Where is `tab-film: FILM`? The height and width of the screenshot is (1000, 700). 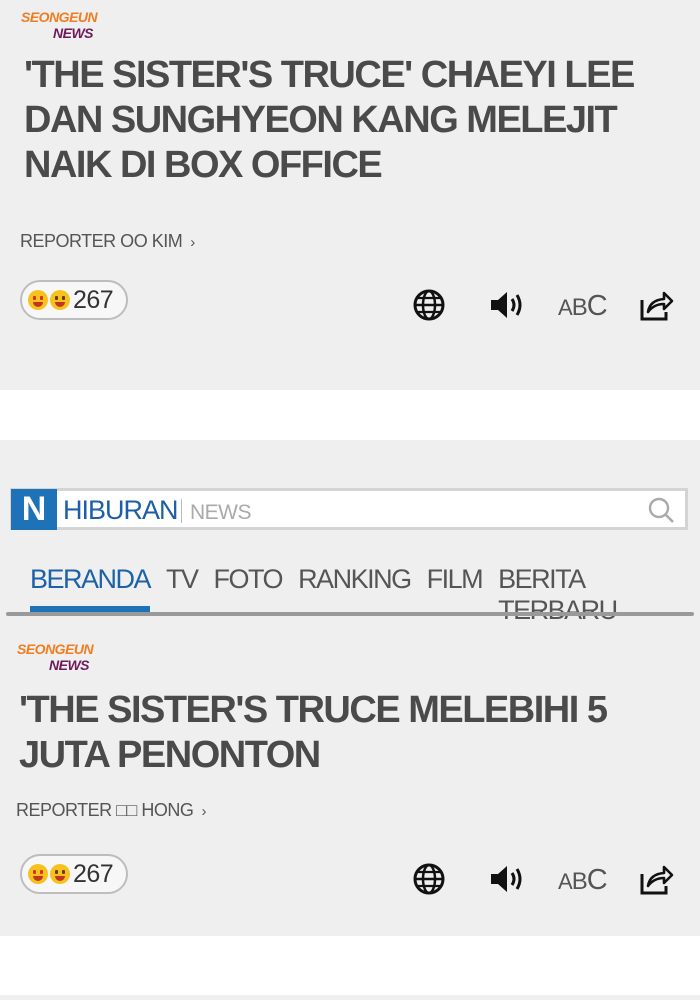
tab-film: FILM is located at coordinates (455, 588).